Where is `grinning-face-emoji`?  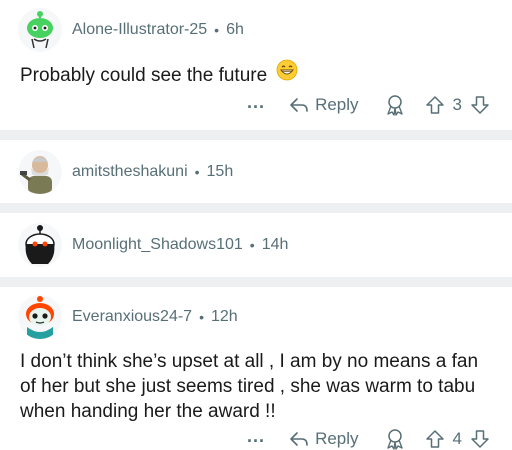 grinning-face-emoji is located at coordinates (287, 73).